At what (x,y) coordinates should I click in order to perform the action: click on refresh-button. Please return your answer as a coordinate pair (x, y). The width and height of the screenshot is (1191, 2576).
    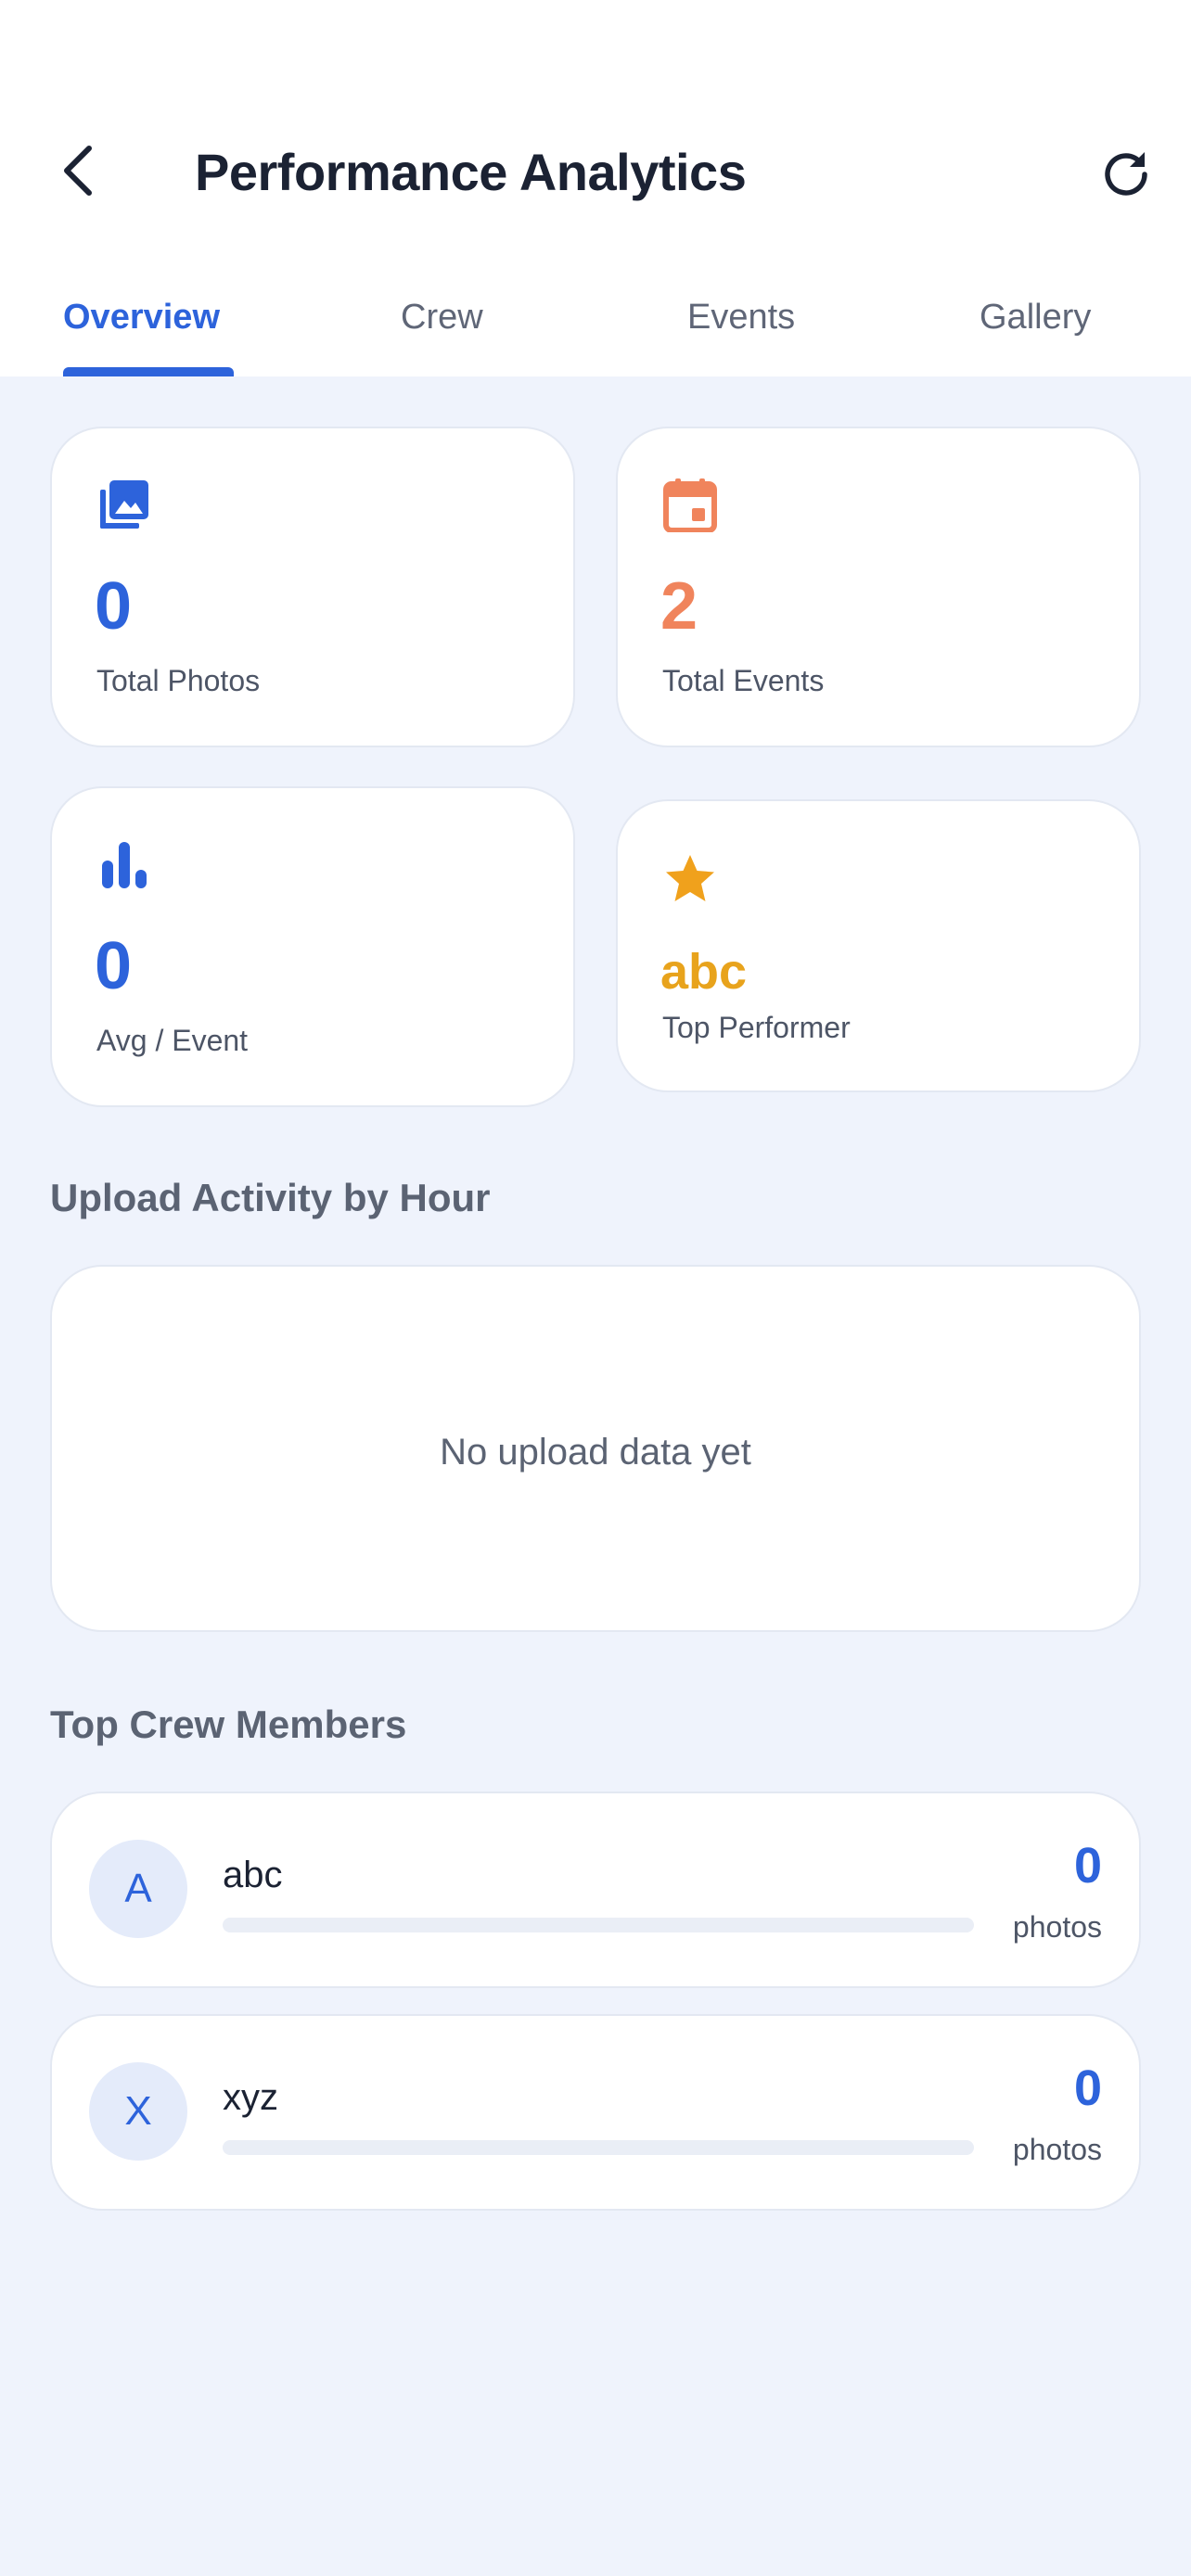
    Looking at the image, I should click on (1126, 172).